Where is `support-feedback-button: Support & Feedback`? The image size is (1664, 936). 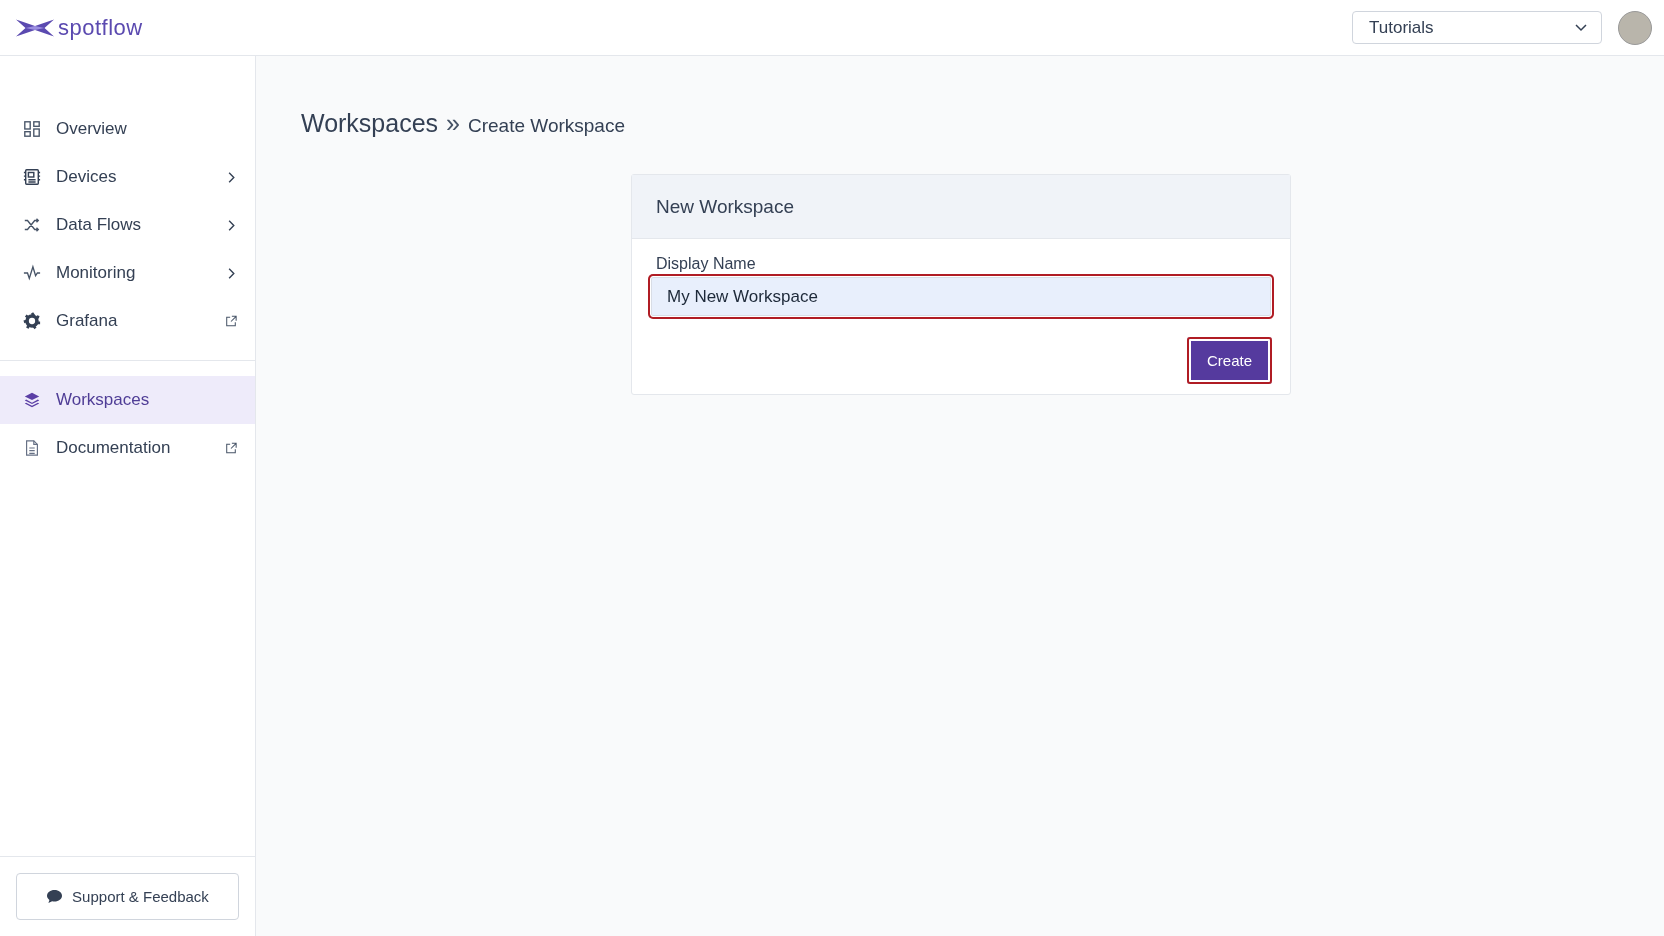 support-feedback-button: Support & Feedback is located at coordinates (127, 896).